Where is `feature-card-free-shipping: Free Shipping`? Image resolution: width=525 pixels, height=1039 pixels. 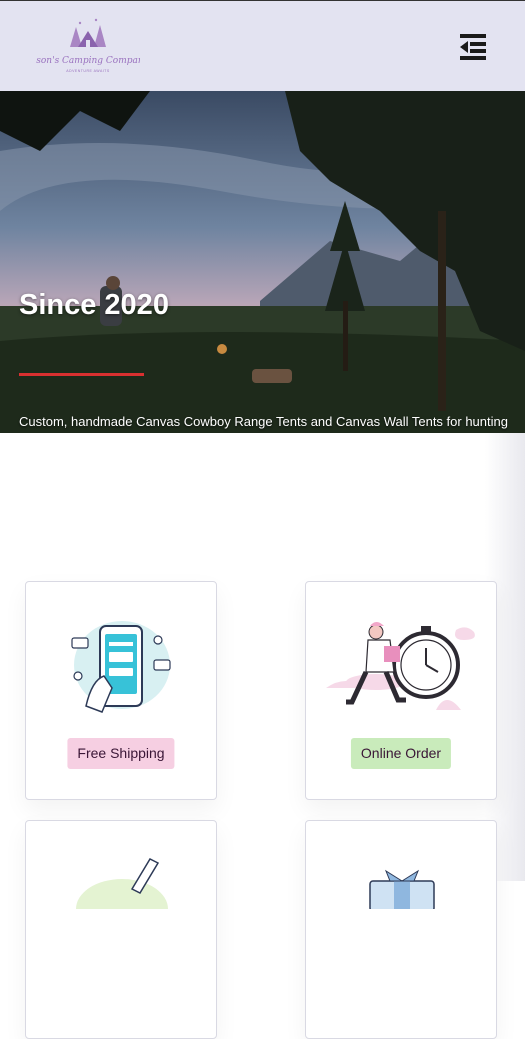 feature-card-free-shipping: Free Shipping is located at coordinates (121, 690).